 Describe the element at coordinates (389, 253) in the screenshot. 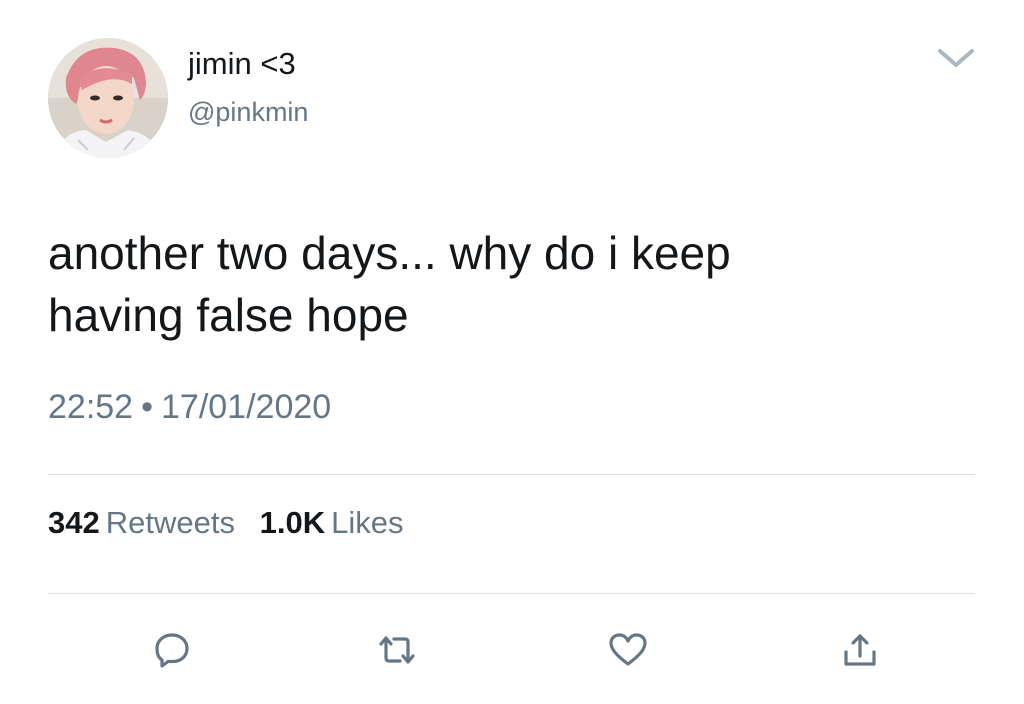

I see `tweet-text-line: another two days... why do i keep` at that location.